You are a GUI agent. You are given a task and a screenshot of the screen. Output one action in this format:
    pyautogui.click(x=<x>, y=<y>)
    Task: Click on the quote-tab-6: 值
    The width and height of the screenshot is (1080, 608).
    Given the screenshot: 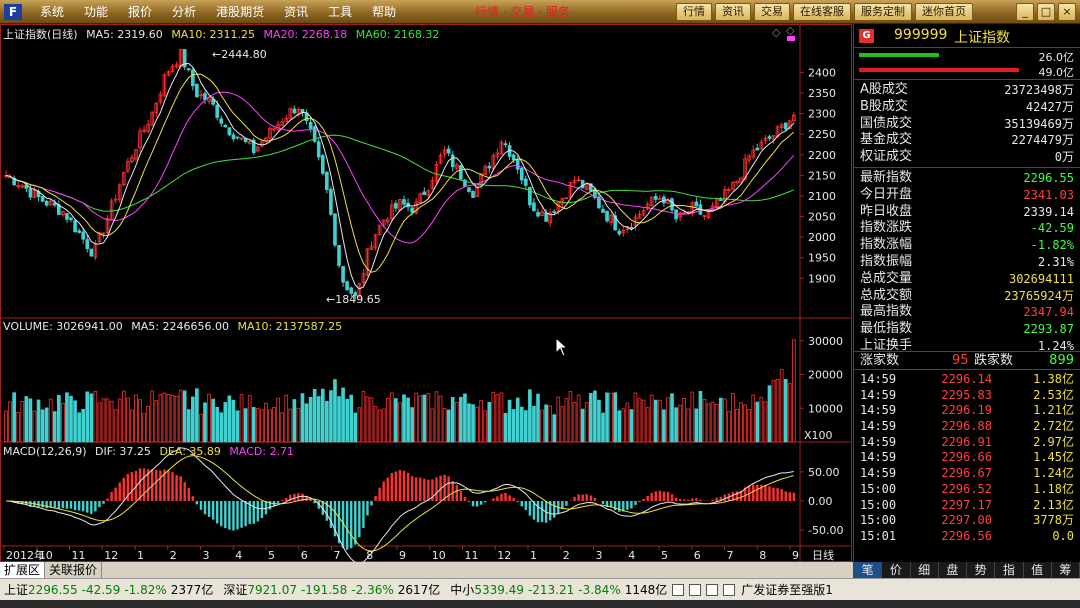 What is the action you would take?
    pyautogui.click(x=1038, y=570)
    